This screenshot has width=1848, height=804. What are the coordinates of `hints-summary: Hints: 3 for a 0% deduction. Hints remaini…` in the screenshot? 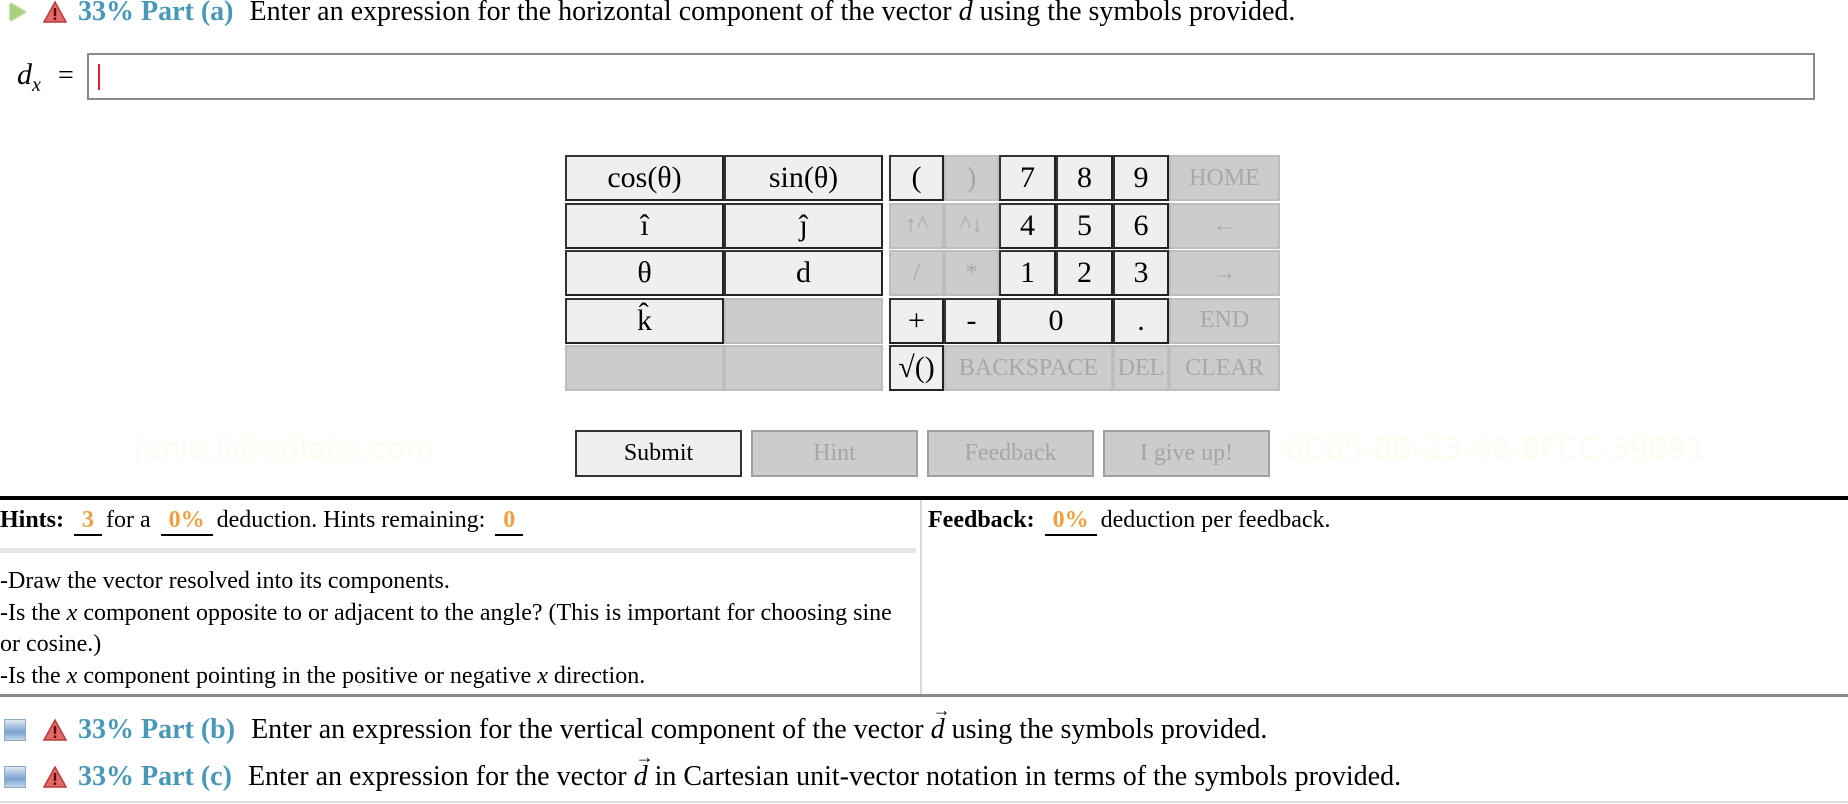 It's located at (263, 521).